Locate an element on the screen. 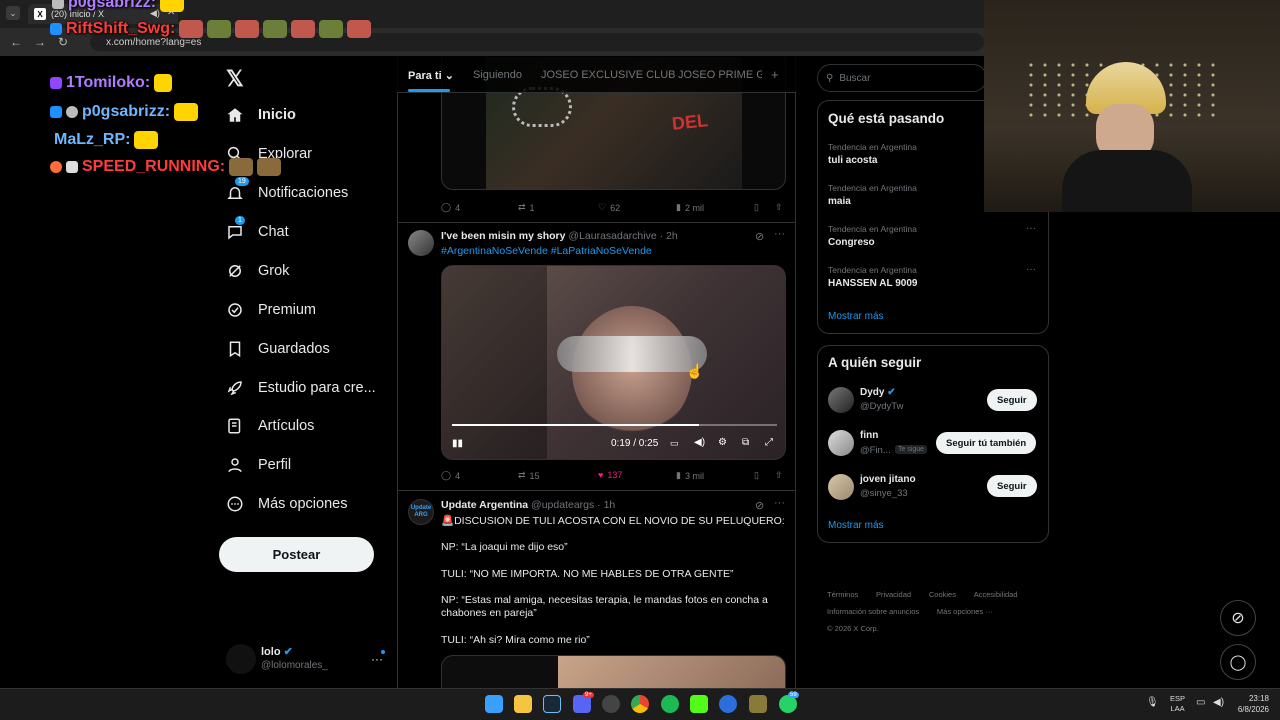 This screenshot has width=1280, height=720. steam-icon is located at coordinates (552, 704).